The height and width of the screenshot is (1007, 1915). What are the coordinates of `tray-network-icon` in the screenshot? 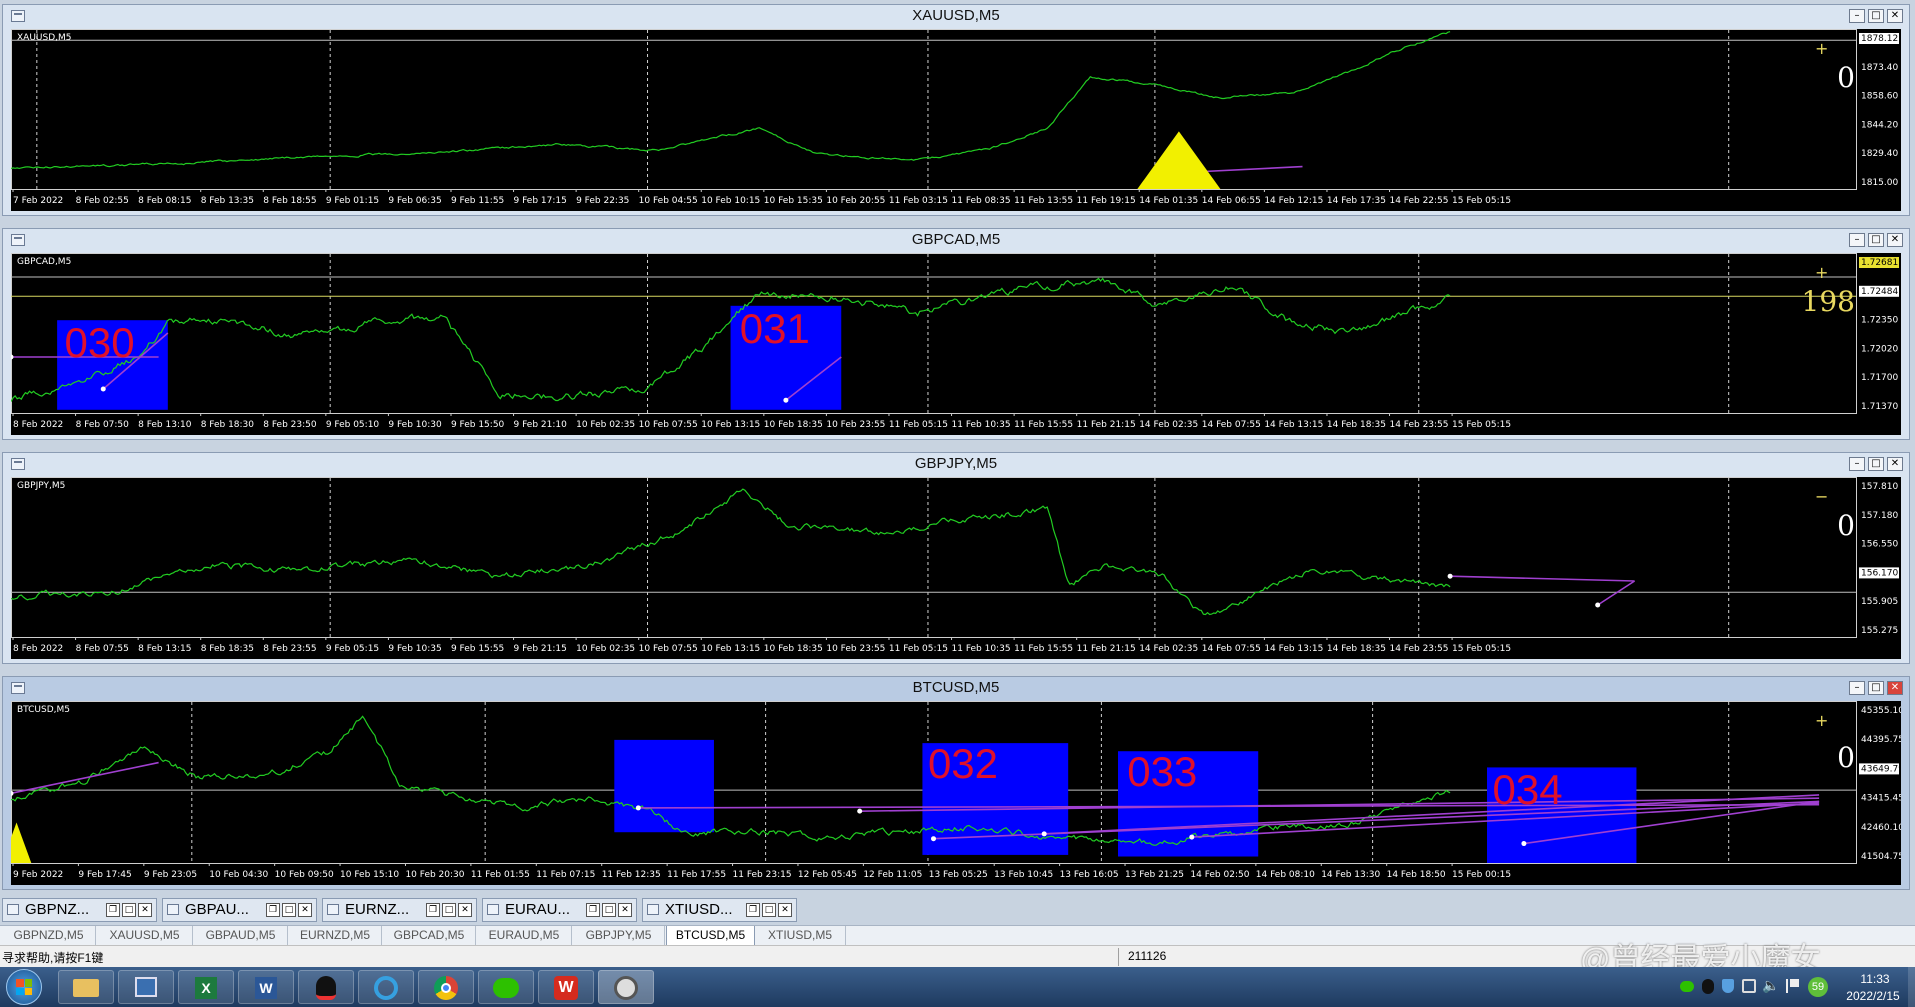 It's located at (1749, 986).